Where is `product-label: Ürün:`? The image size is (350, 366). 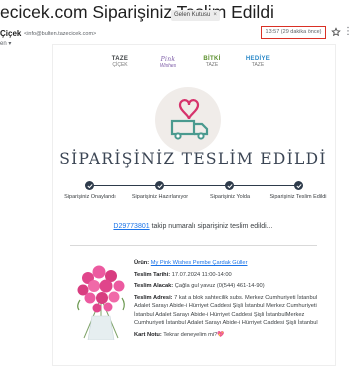
product-label: Ürün: is located at coordinates (142, 263).